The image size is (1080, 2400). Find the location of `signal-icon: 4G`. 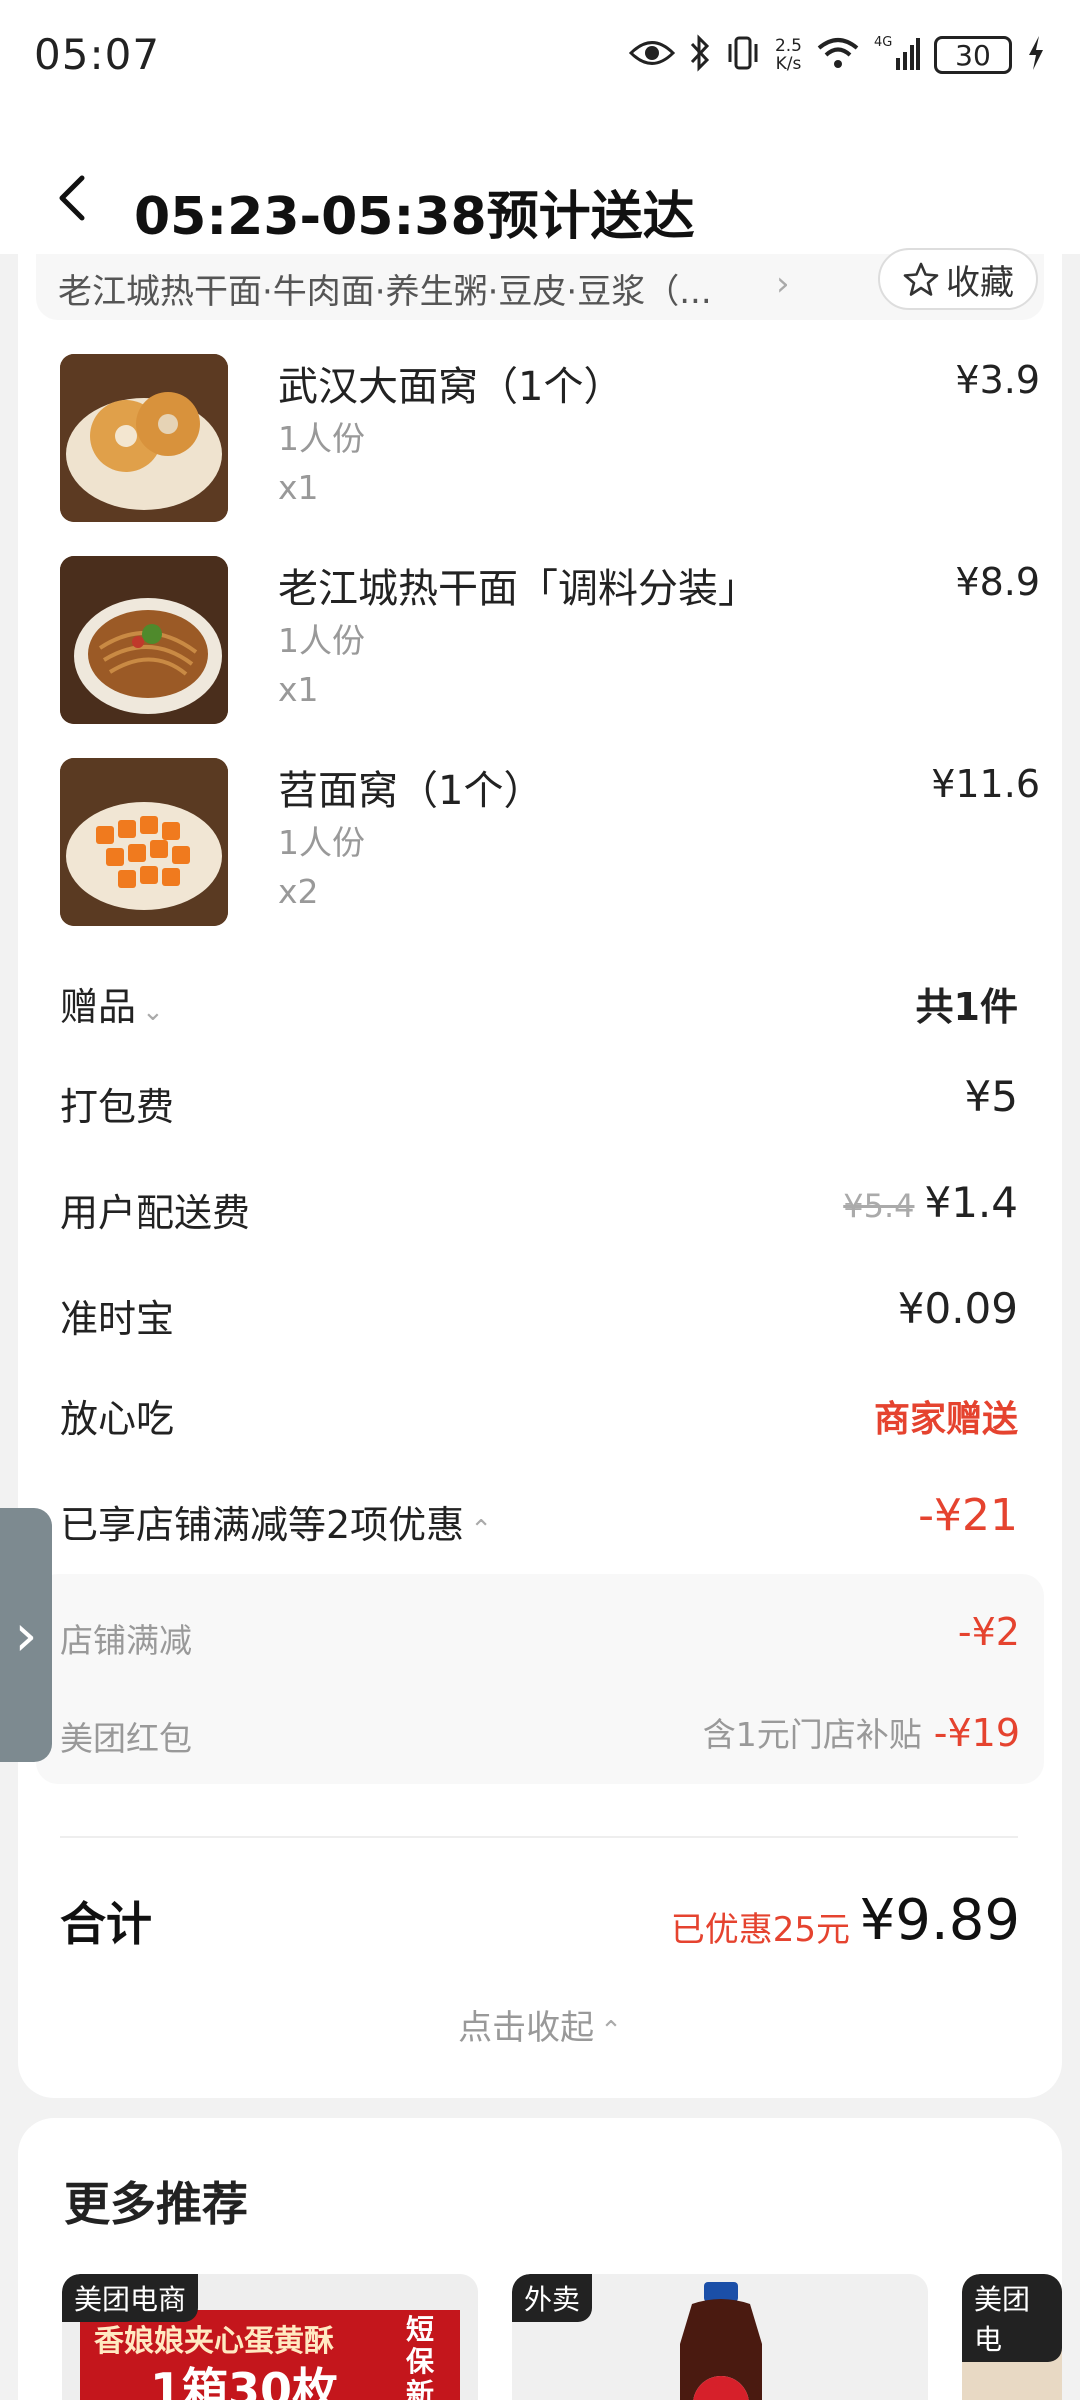

signal-icon: 4G is located at coordinates (897, 55).